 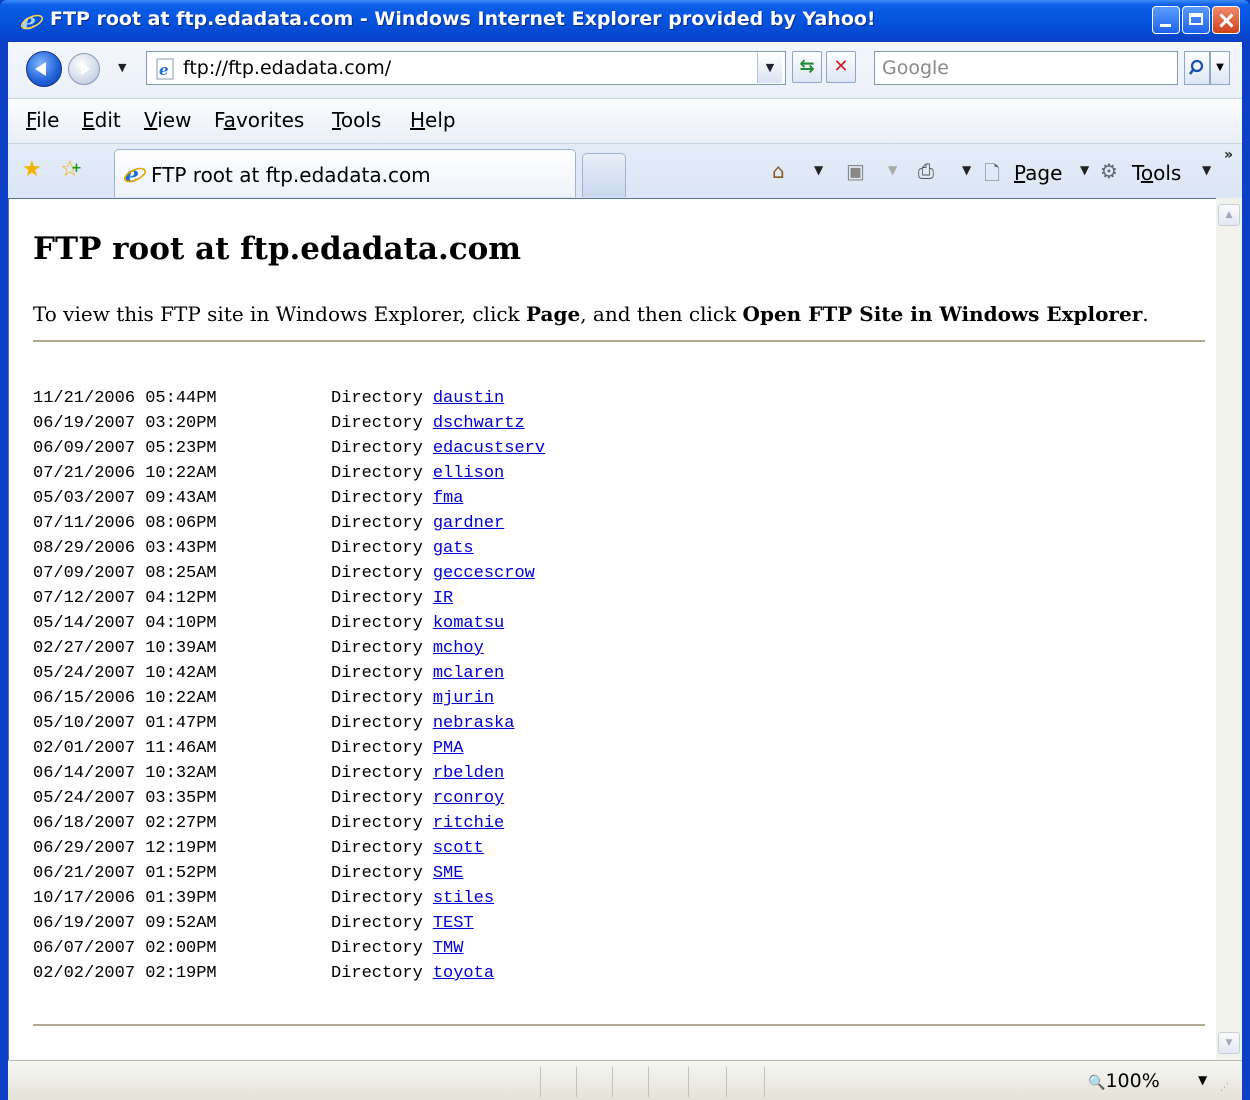 What do you see at coordinates (468, 673) in the screenshot?
I see `directory-link: mclaren` at bounding box center [468, 673].